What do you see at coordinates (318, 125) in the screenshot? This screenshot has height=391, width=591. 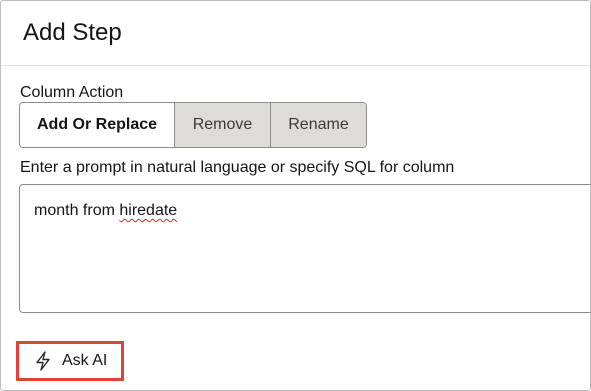 I see `rename-button: Rename` at bounding box center [318, 125].